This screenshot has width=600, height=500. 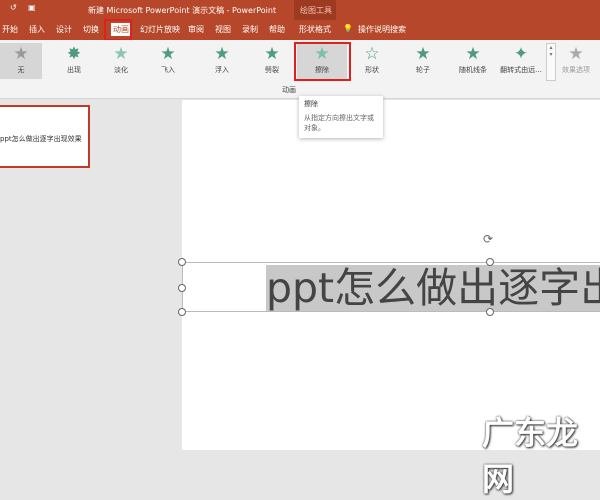 I want to click on anim-fade: ★ 淡化, so click(x=121, y=61).